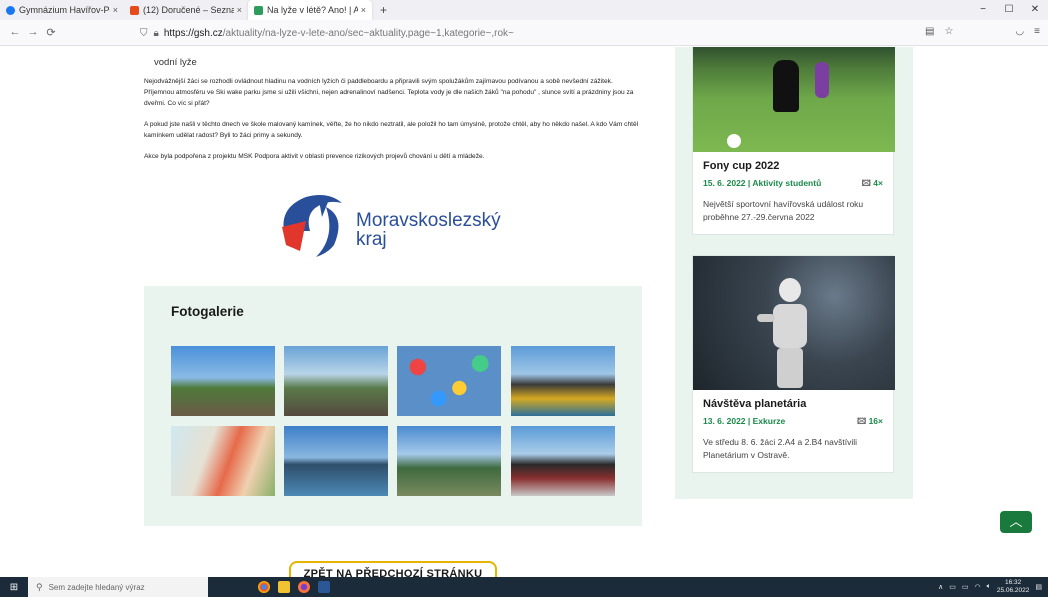 The height and width of the screenshot is (597, 1048). What do you see at coordinates (207, 311) in the screenshot?
I see `gallery-title: Fotogalerie` at bounding box center [207, 311].